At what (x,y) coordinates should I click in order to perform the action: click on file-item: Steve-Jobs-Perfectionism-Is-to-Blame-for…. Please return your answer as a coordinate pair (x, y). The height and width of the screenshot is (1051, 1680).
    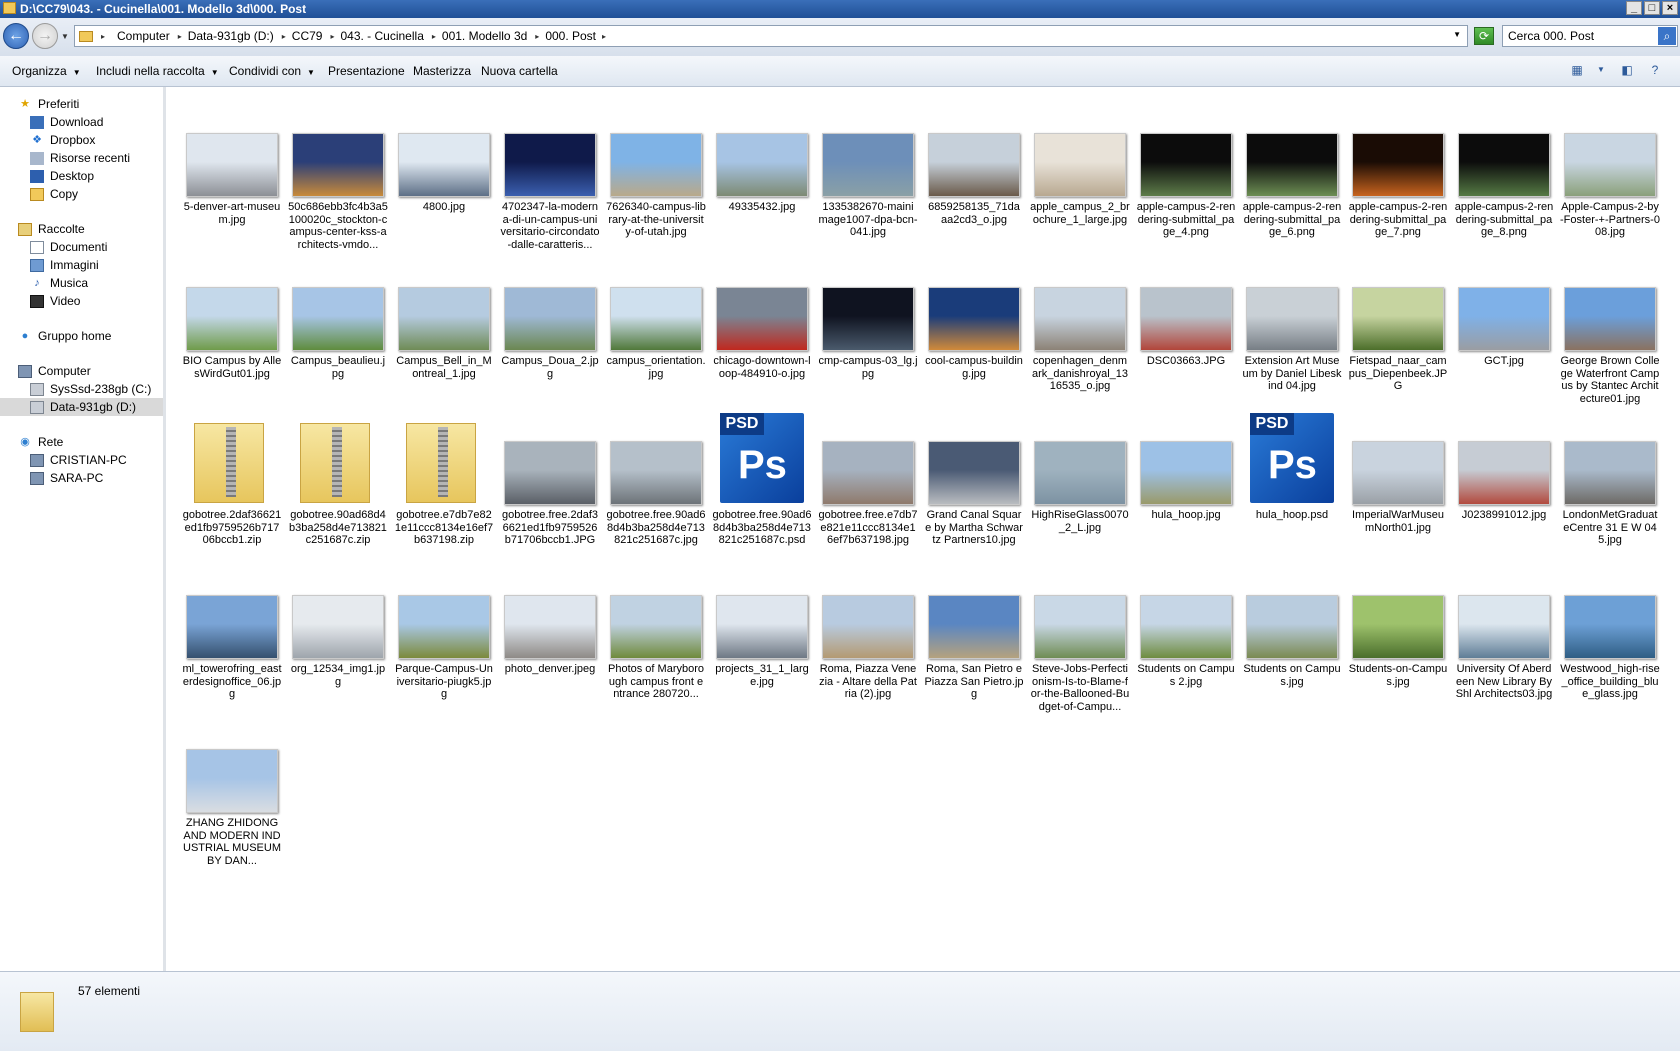
    Looking at the image, I should click on (1080, 639).